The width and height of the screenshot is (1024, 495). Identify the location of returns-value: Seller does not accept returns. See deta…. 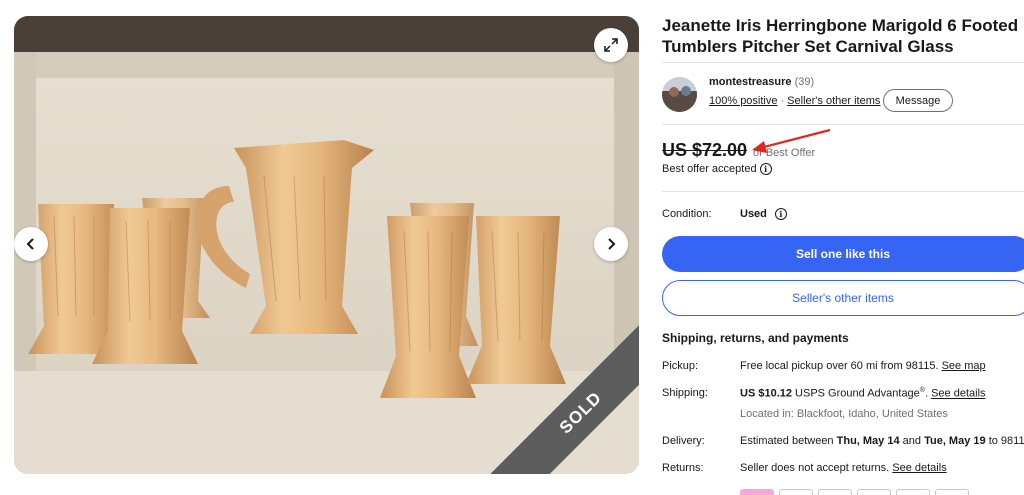
(843, 468).